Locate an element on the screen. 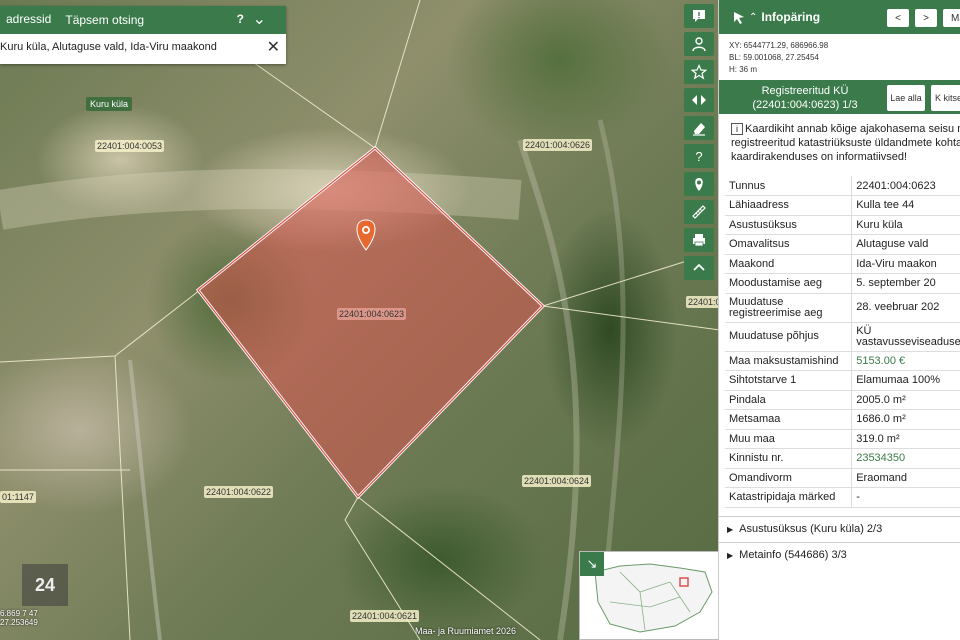 Image resolution: width=960 pixels, height=640 pixels. attr-key: Maakond is located at coordinates (788, 264).